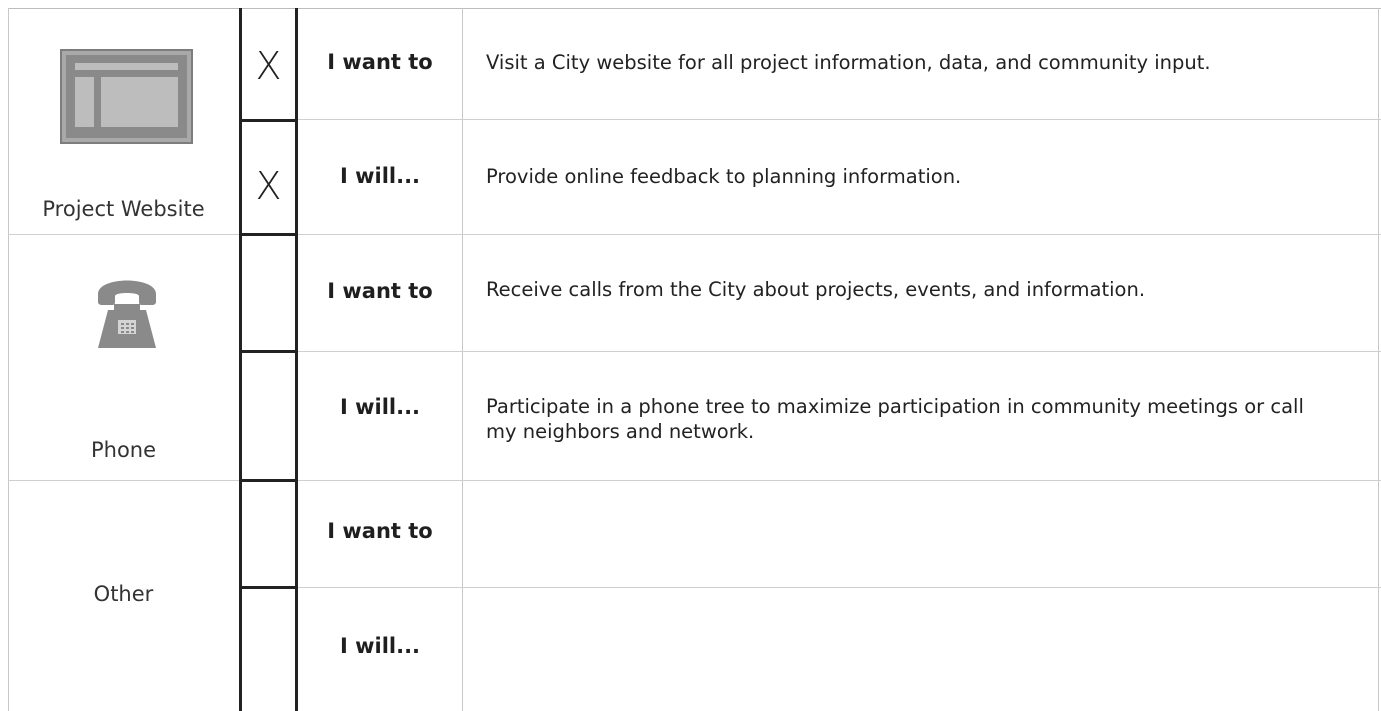  What do you see at coordinates (123, 209) in the screenshot?
I see `channel-label-website: Project Website` at bounding box center [123, 209].